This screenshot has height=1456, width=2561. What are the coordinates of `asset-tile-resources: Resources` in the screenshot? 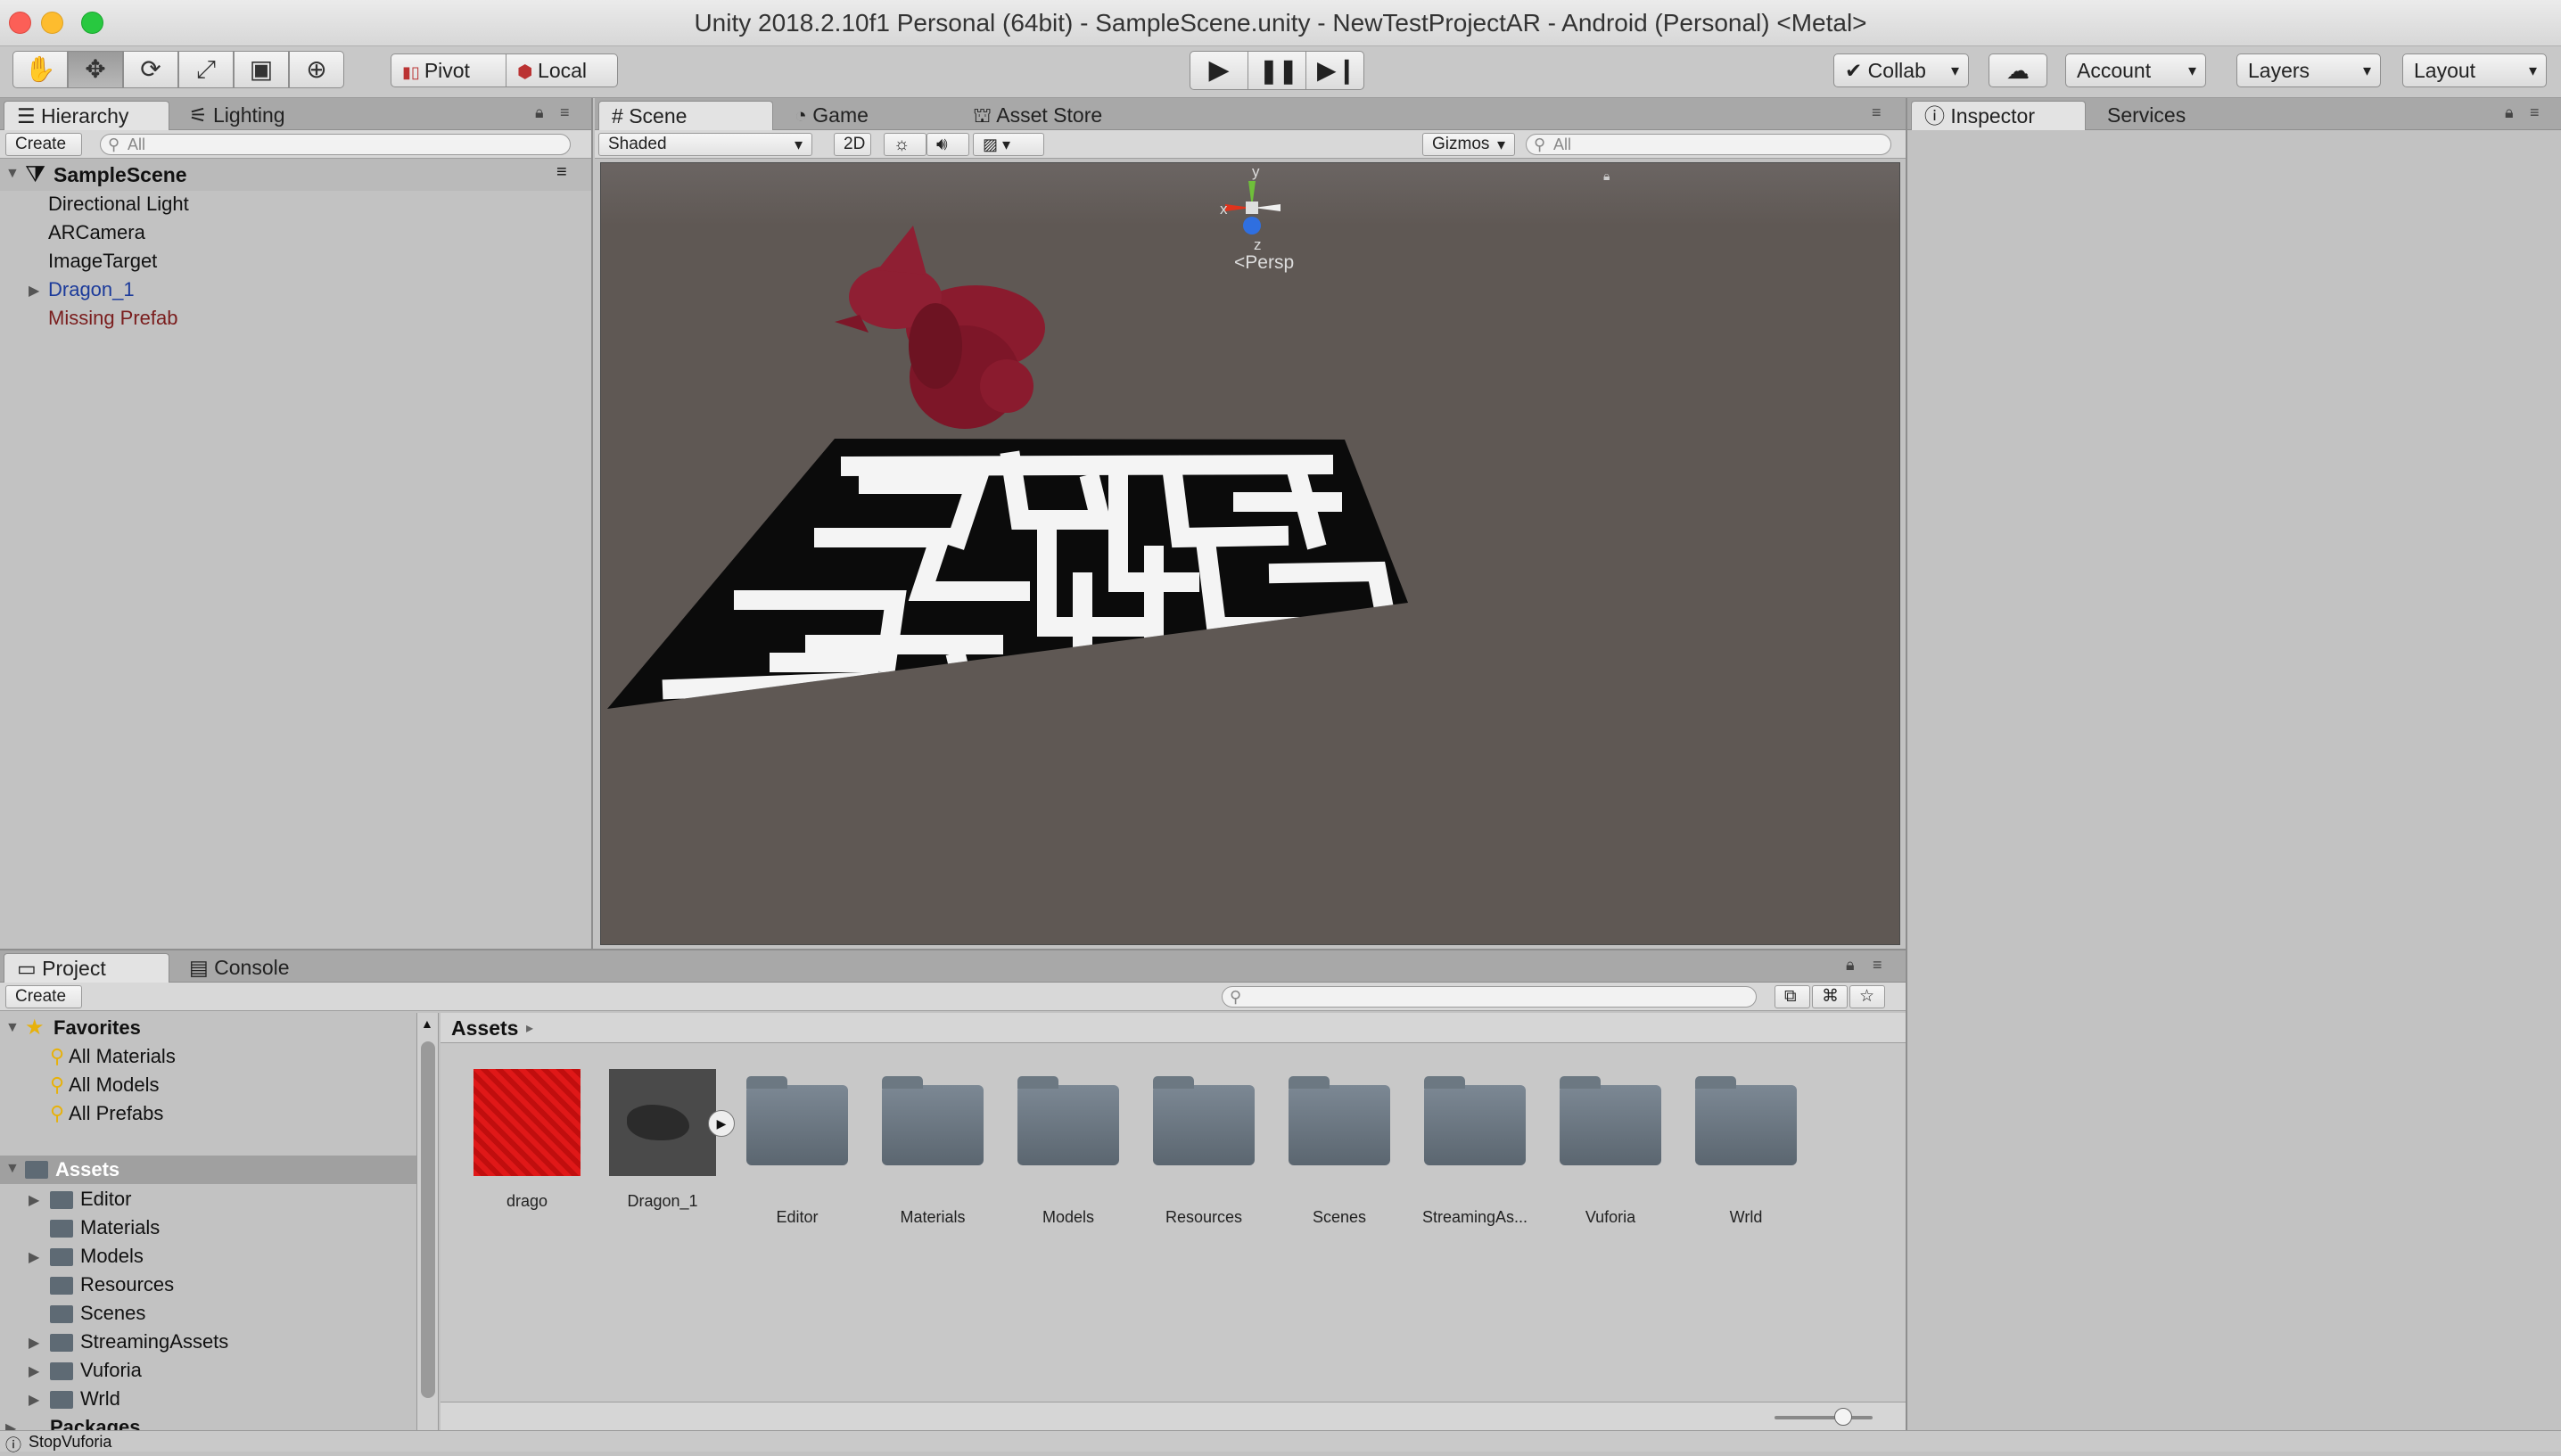 It's located at (1204, 1148).